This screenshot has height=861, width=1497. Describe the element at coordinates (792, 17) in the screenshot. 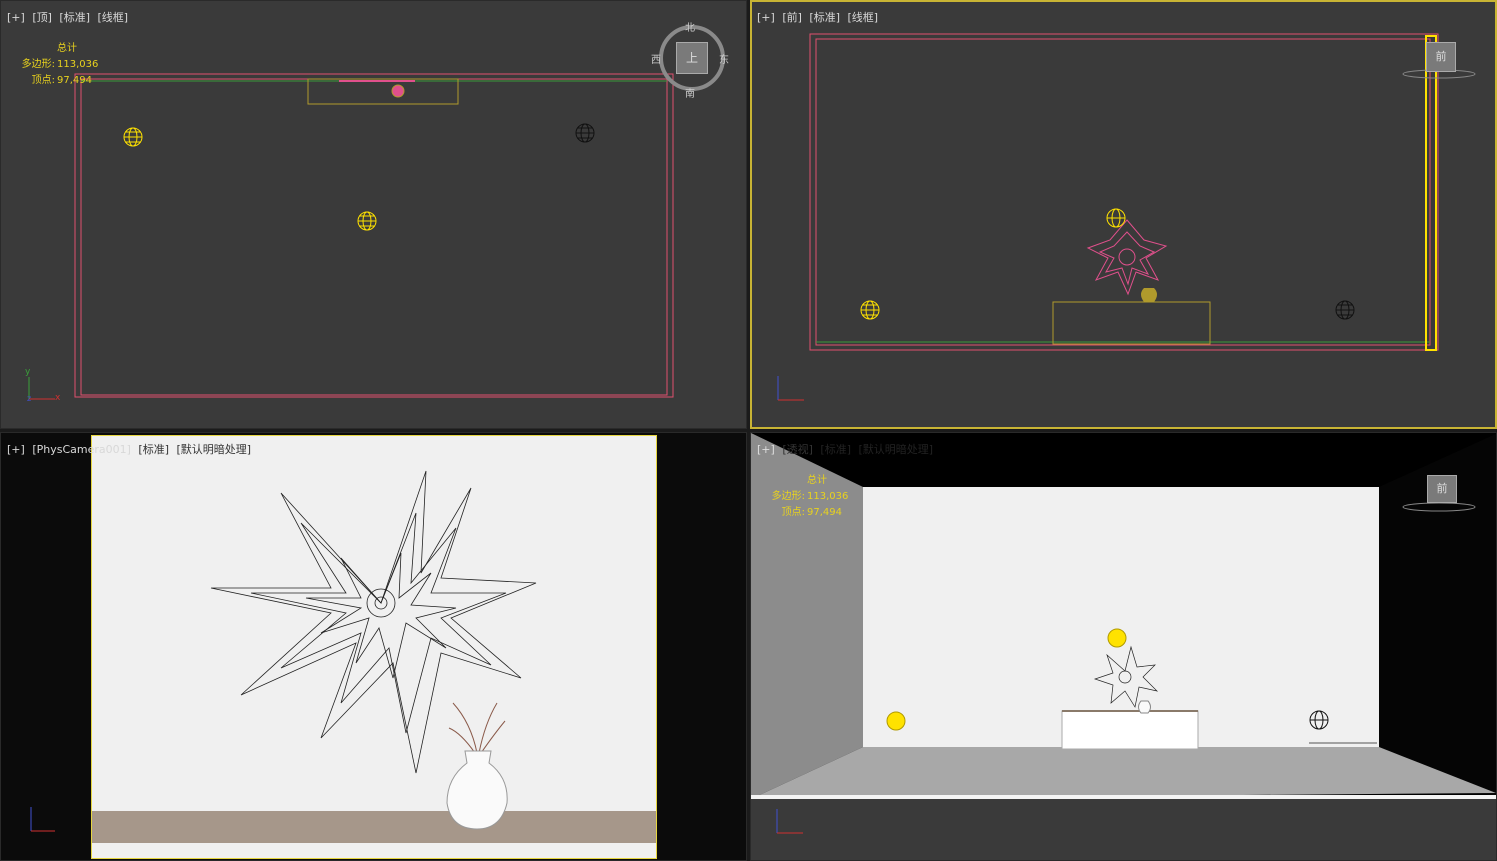

I see `viewport-view-name: [前]` at that location.